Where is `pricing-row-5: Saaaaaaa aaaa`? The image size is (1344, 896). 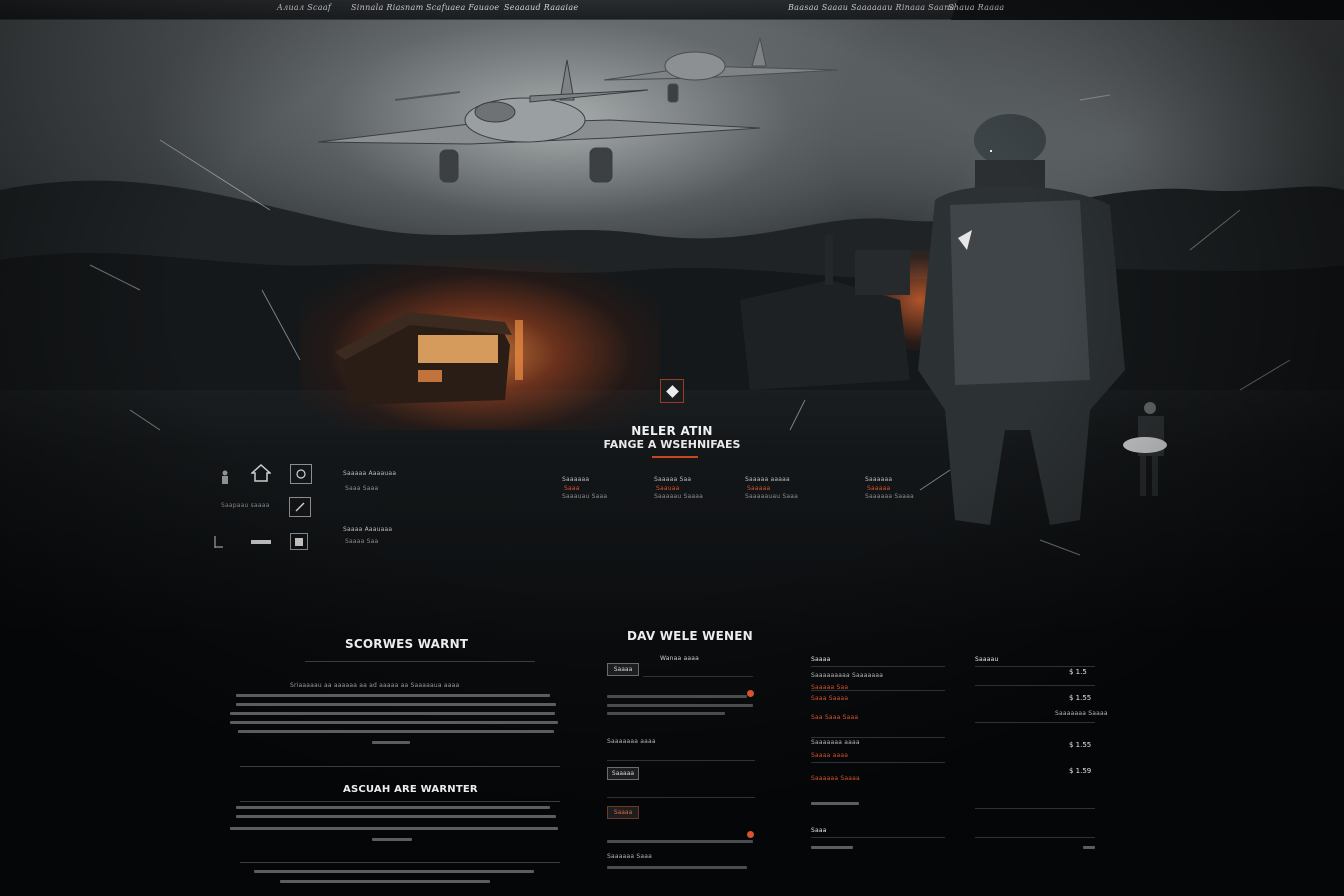 pricing-row-5: Saaaaaaa aaaa is located at coordinates (835, 742).